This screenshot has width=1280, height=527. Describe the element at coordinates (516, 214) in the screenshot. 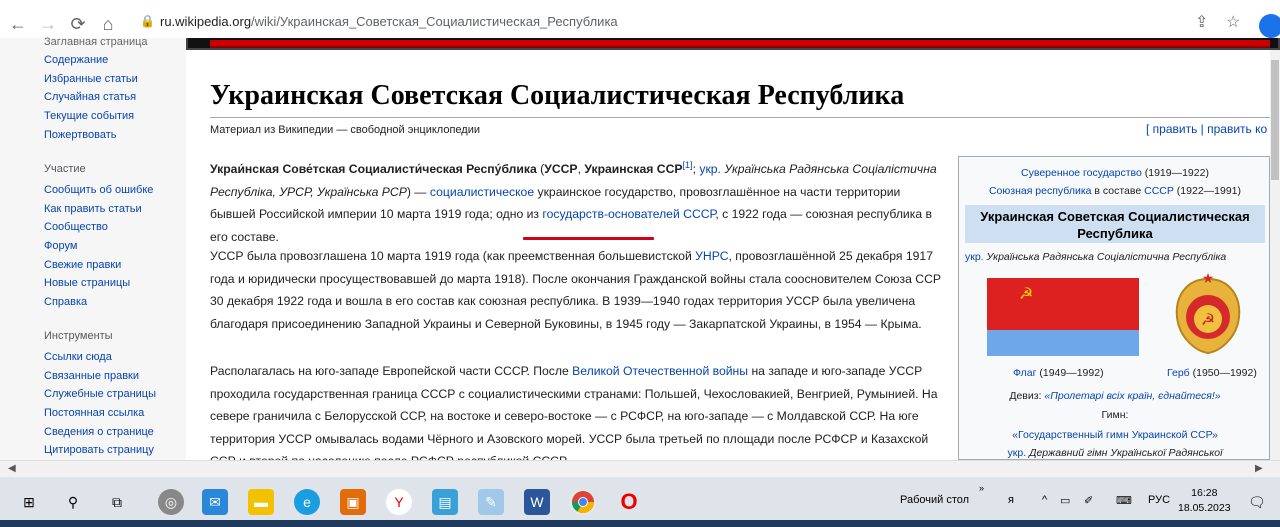

I see `text: ; одно из` at that location.